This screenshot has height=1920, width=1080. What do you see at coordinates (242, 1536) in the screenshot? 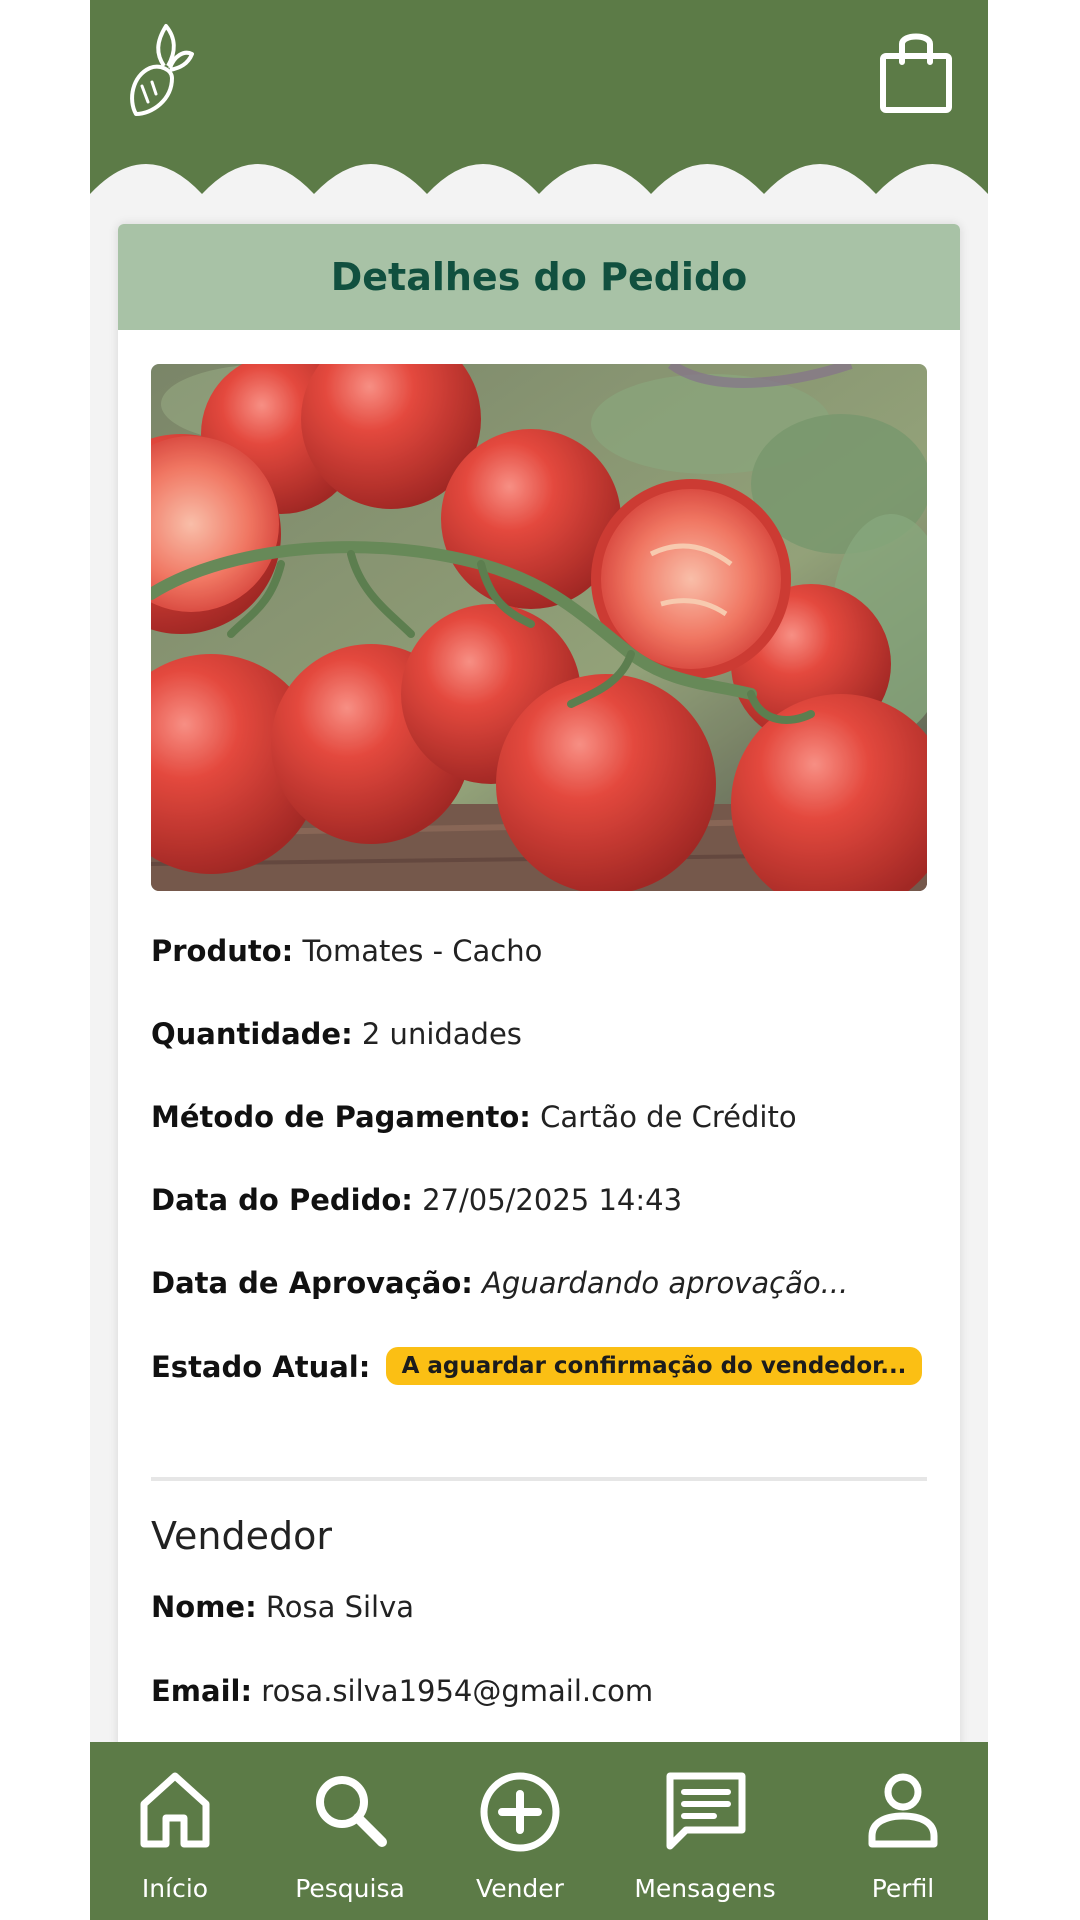
I see `seller-section-title: Vendedor` at bounding box center [242, 1536].